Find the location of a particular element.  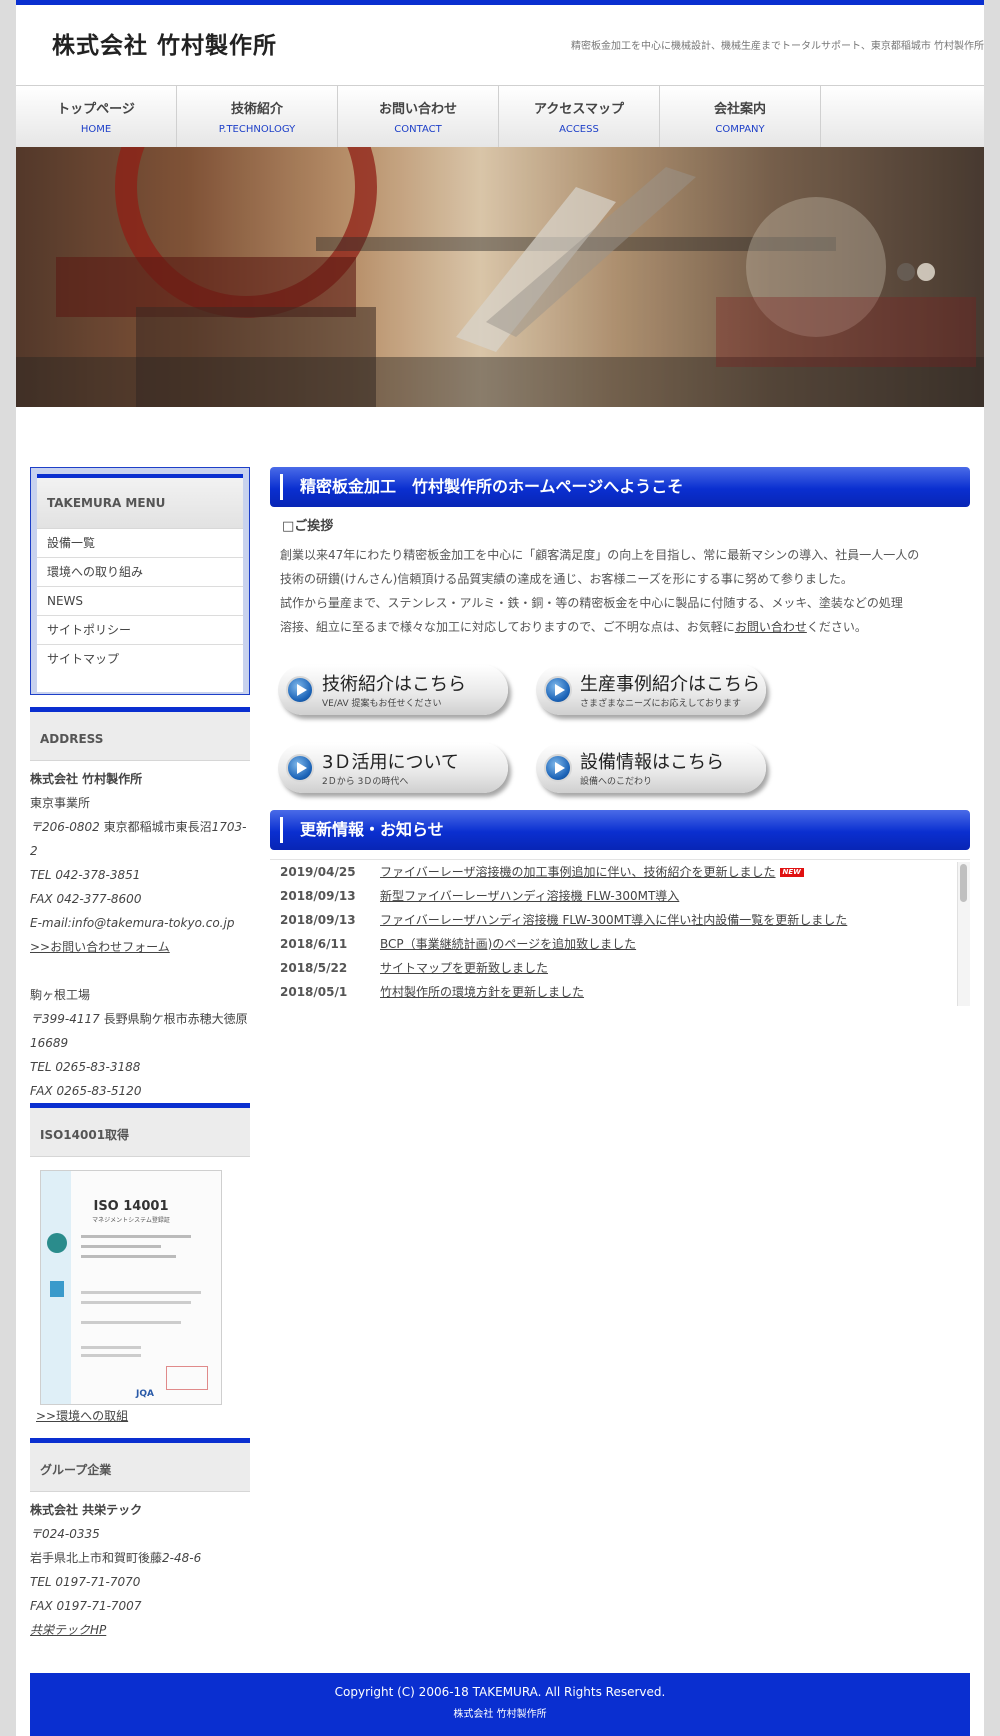

office-email: E-mail:info@takemura-tokyo.co.jp is located at coordinates (139, 923).